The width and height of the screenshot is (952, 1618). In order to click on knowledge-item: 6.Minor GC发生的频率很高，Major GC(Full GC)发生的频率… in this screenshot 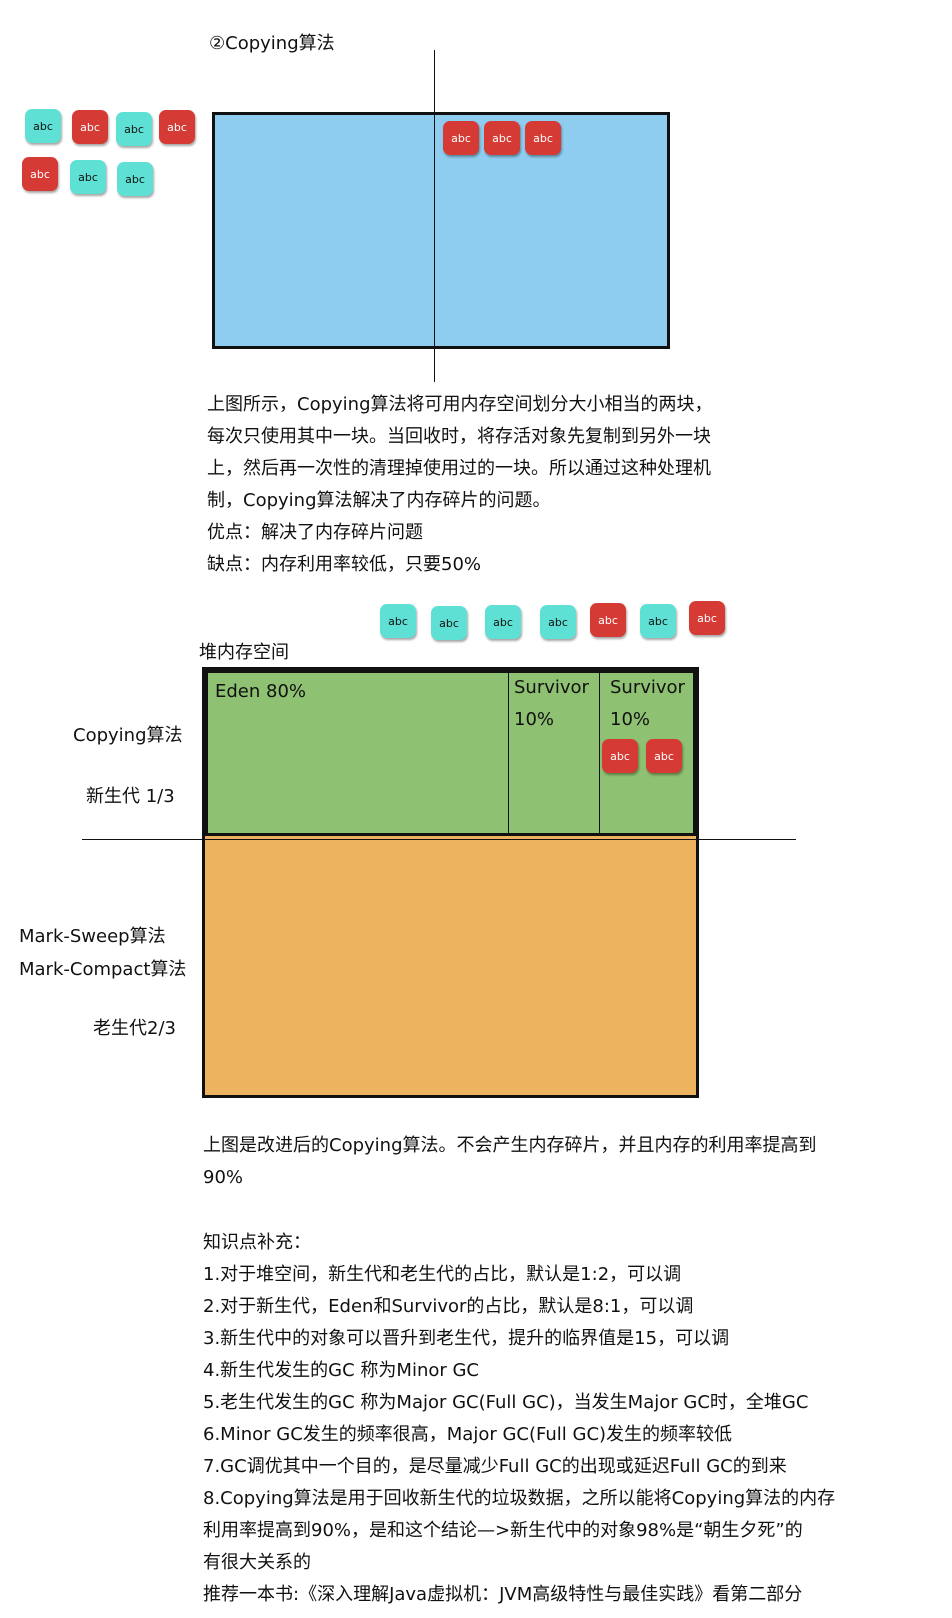, I will do `click(468, 1434)`.